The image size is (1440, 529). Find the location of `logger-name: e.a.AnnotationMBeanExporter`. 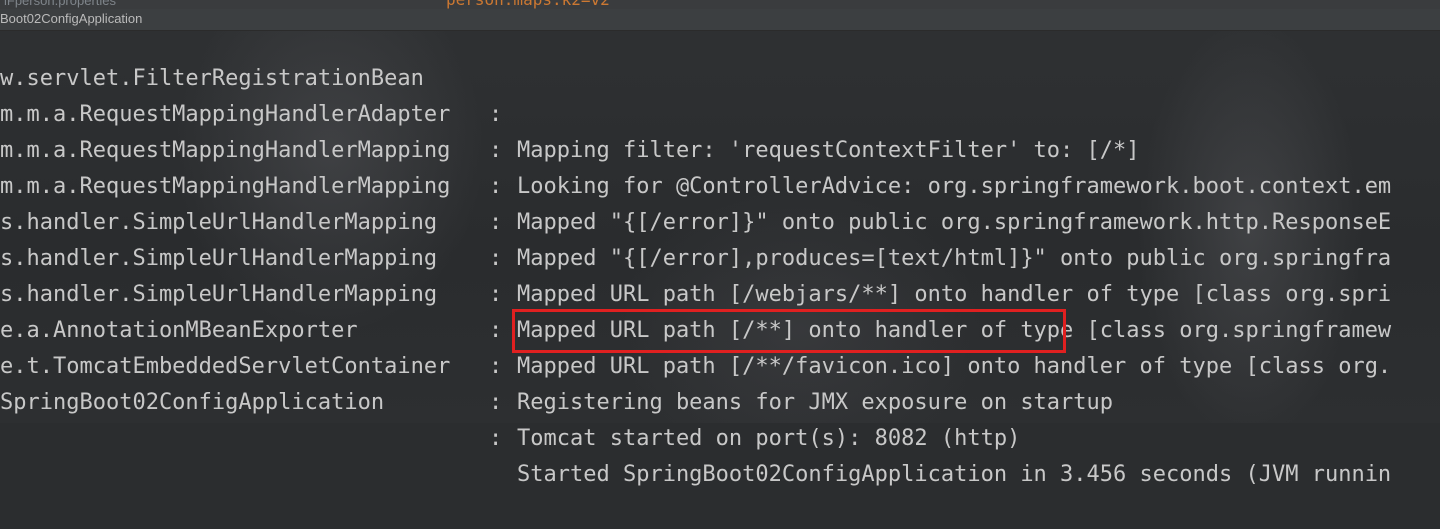

logger-name: e.a.AnnotationMBeanExporter is located at coordinates (179, 330).